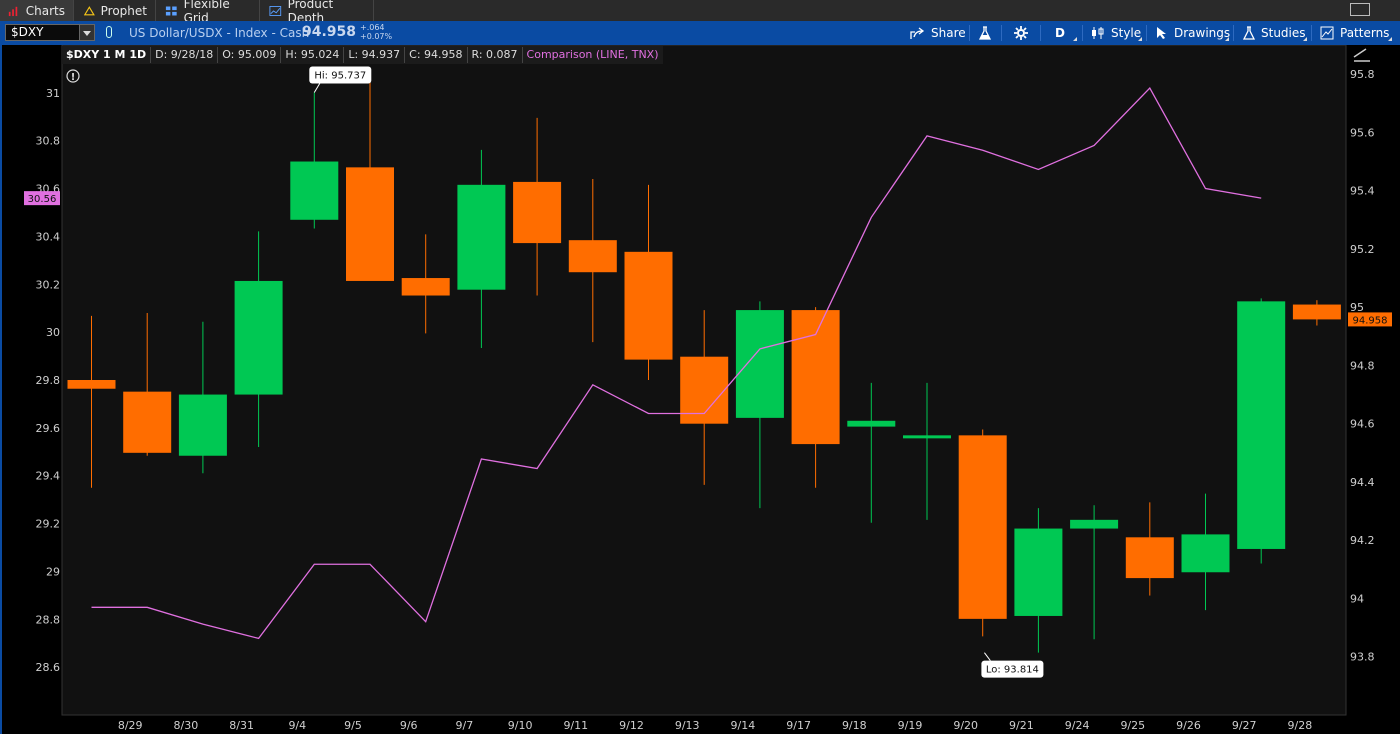 The image size is (1400, 734). What do you see at coordinates (45, 10) in the screenshot?
I see `tab-label: Charts` at bounding box center [45, 10].